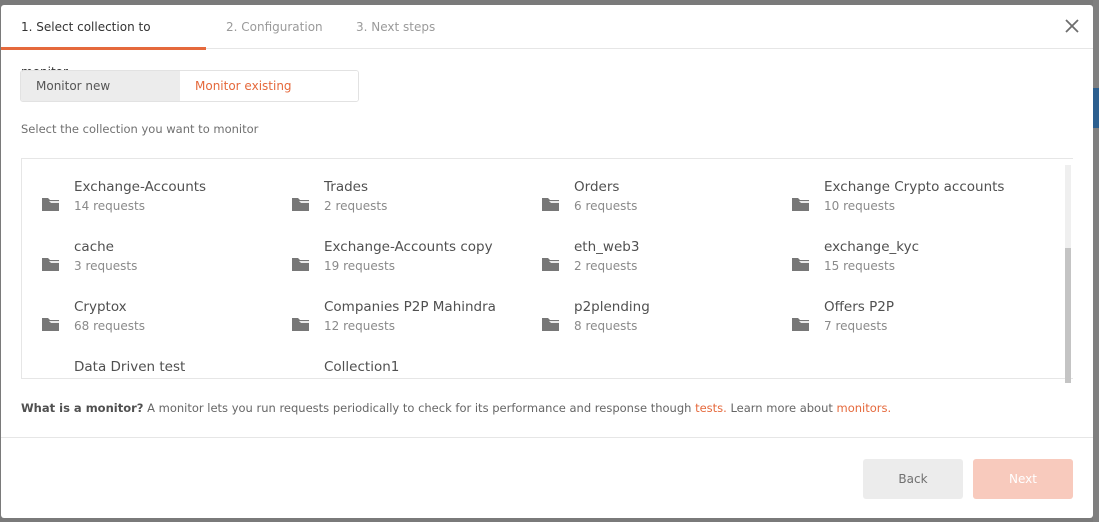  Describe the element at coordinates (859, 266) in the screenshot. I see `collection-request-count: 15 requests` at that location.